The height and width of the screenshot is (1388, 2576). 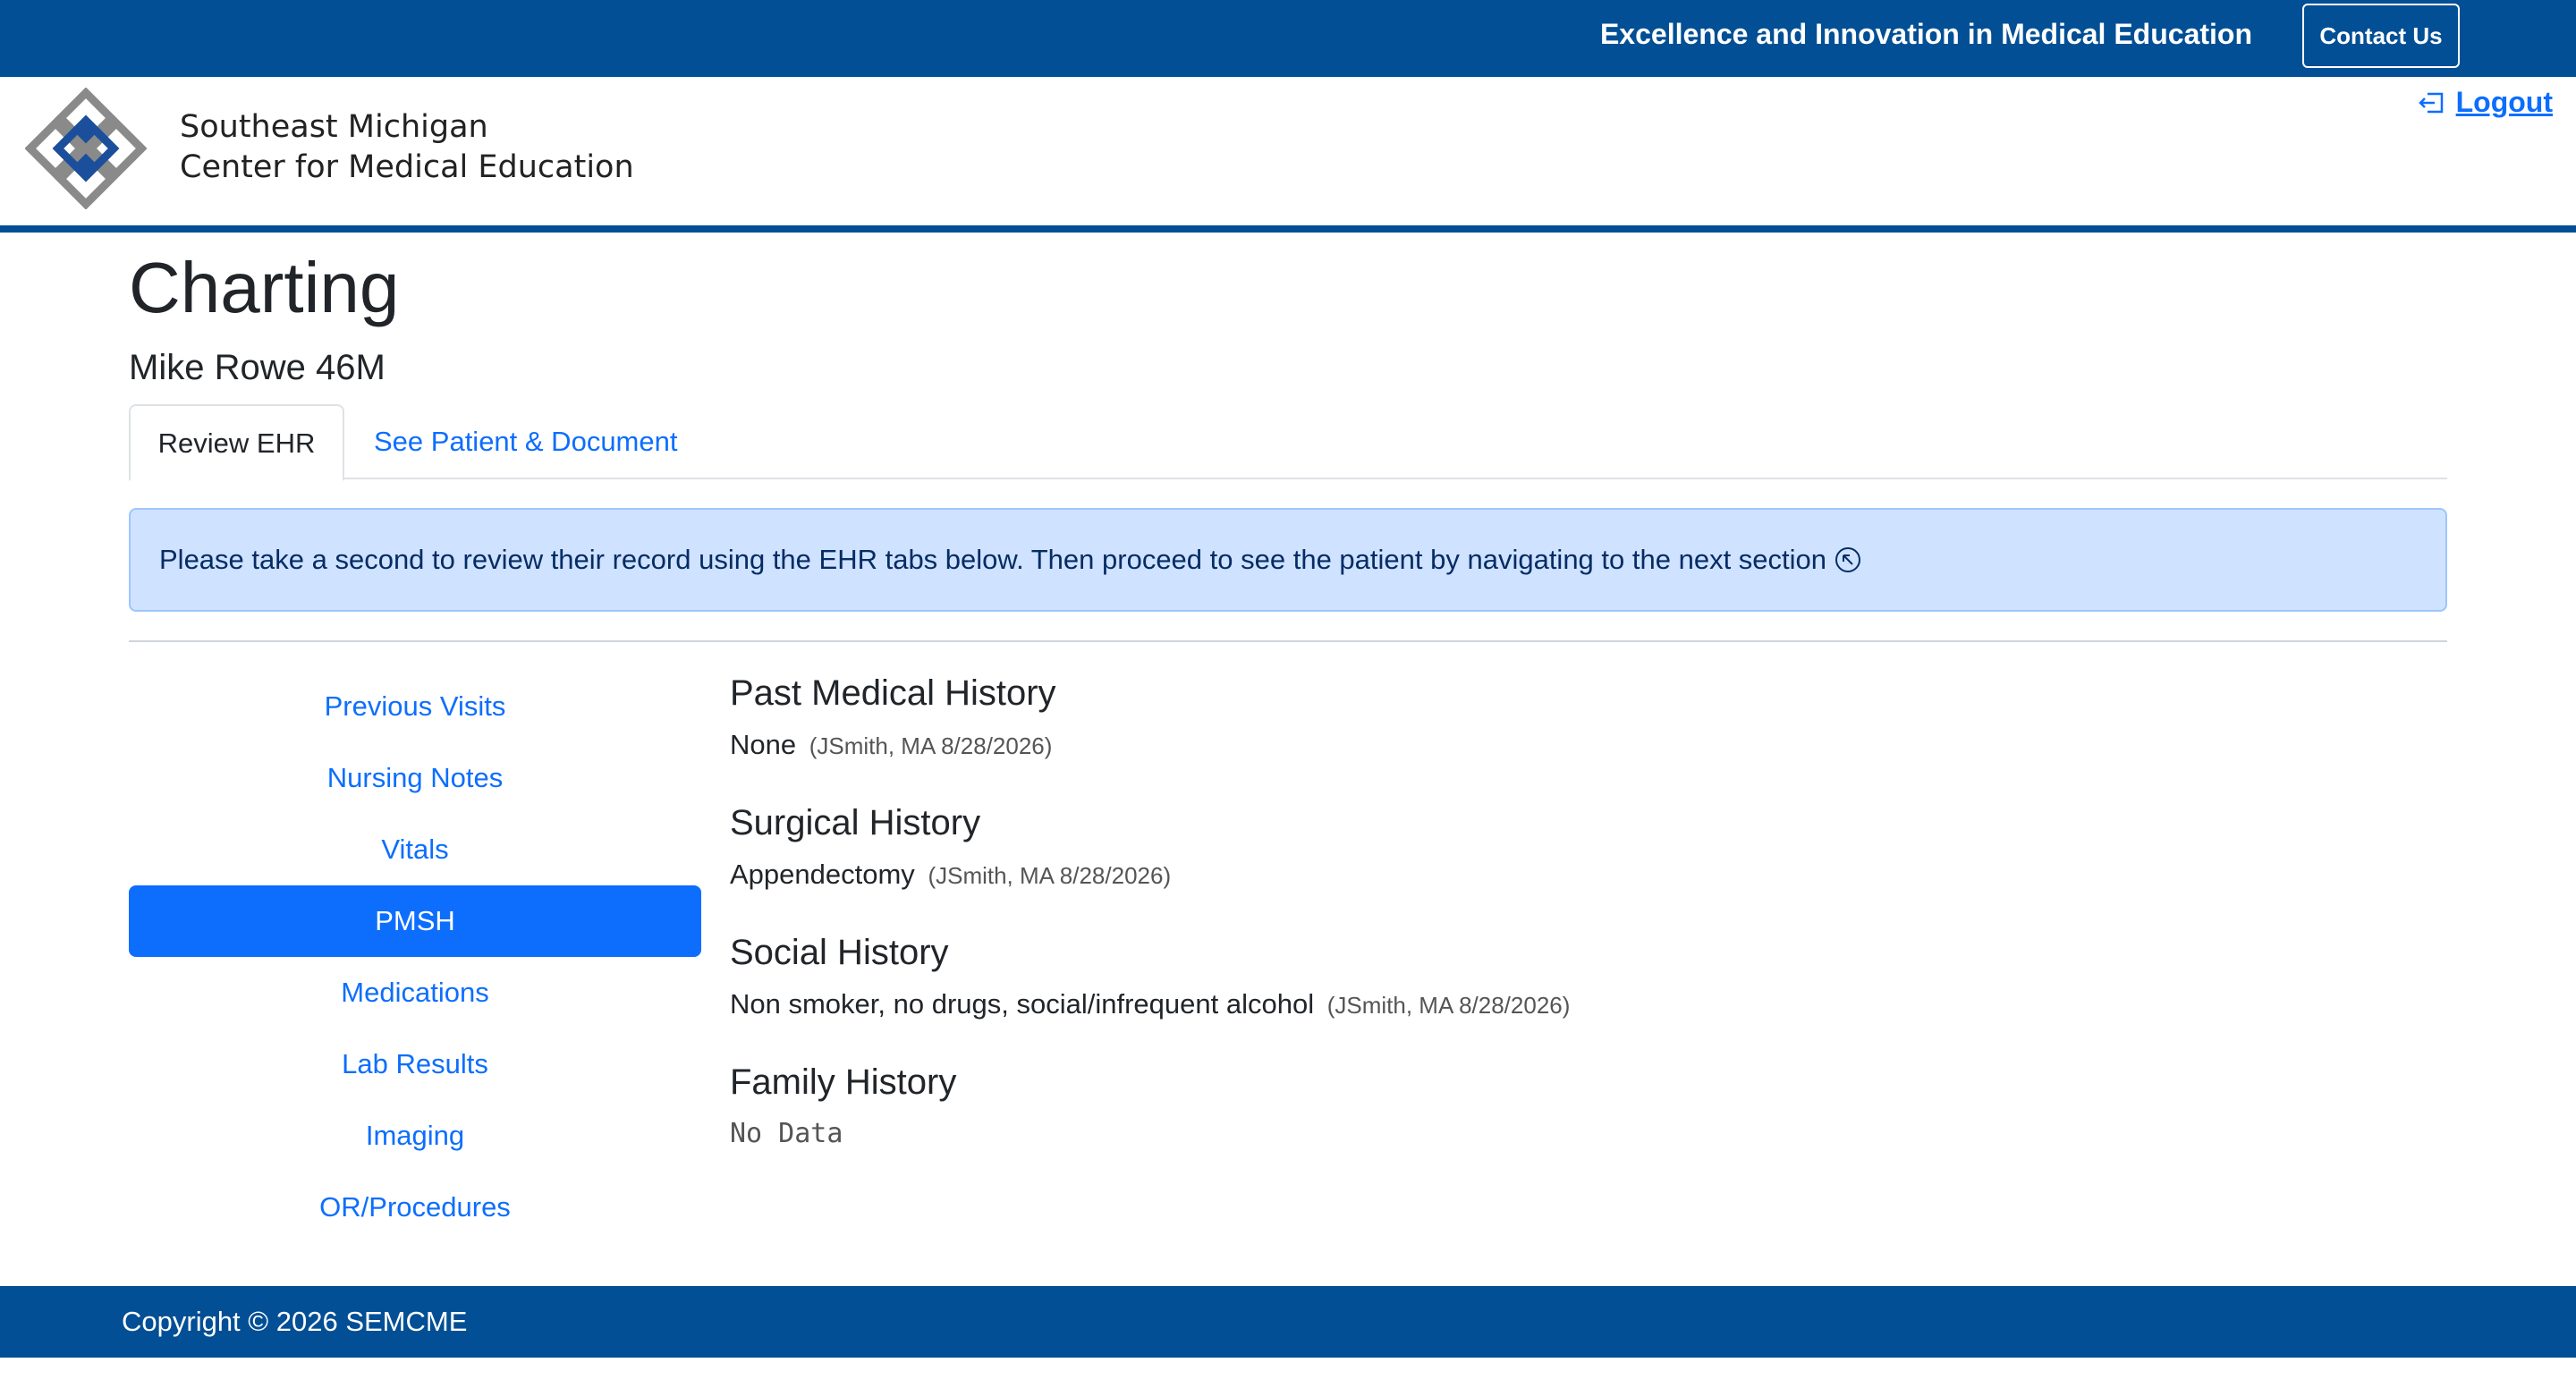 I want to click on family-history-value: No Data, so click(x=786, y=1133).